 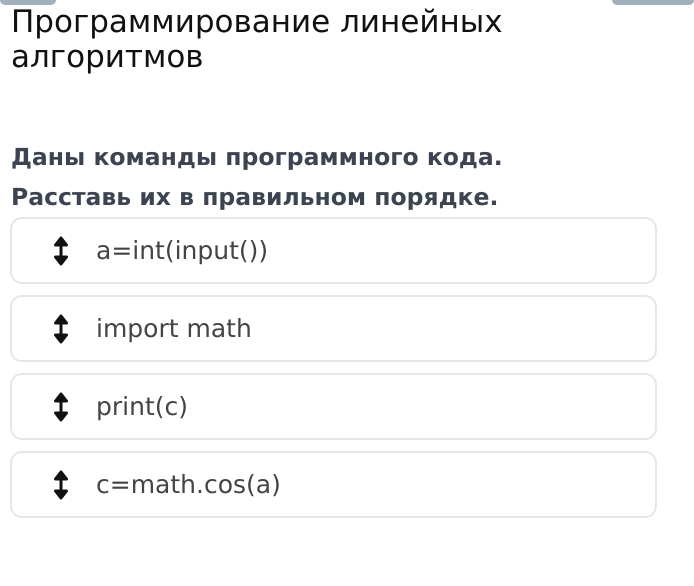 I want to click on code-line: import math, so click(x=174, y=328).